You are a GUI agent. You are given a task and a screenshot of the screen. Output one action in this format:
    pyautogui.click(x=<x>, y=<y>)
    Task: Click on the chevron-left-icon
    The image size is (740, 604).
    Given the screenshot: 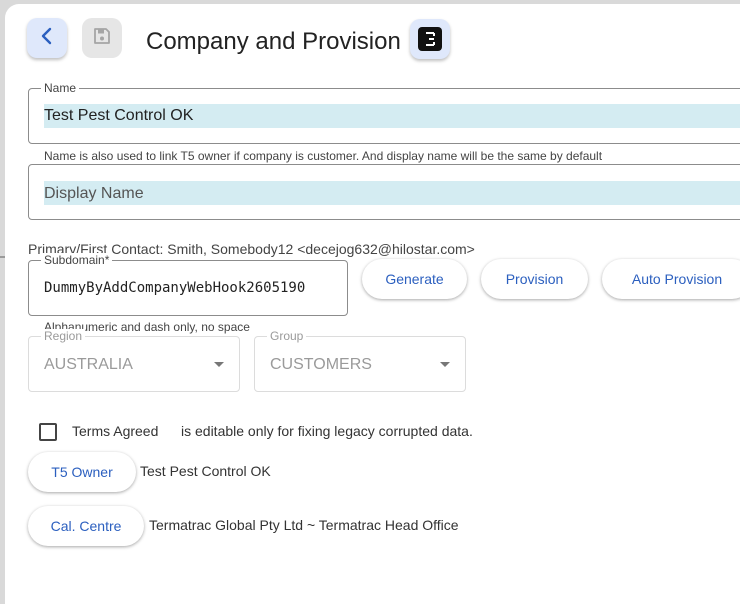 What is the action you would take?
    pyautogui.click(x=47, y=38)
    